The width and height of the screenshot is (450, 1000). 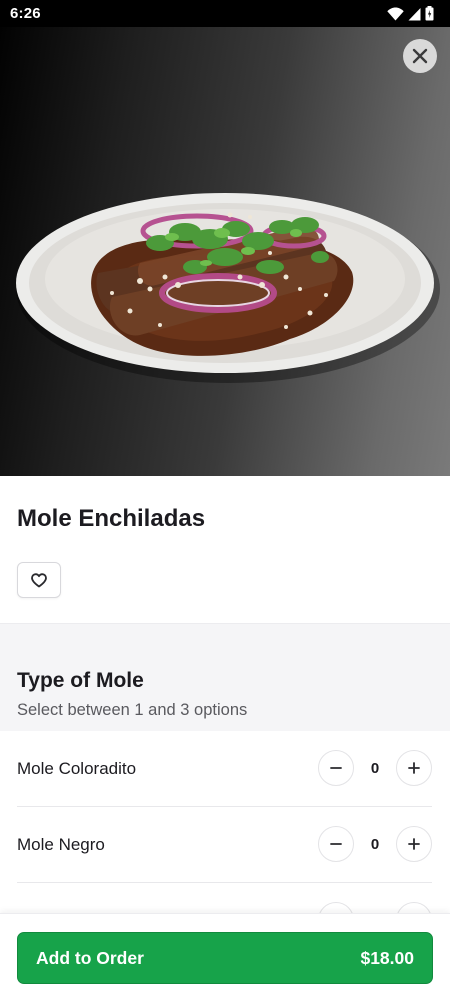 What do you see at coordinates (225, 13) in the screenshot?
I see `status-bar: 6:26` at bounding box center [225, 13].